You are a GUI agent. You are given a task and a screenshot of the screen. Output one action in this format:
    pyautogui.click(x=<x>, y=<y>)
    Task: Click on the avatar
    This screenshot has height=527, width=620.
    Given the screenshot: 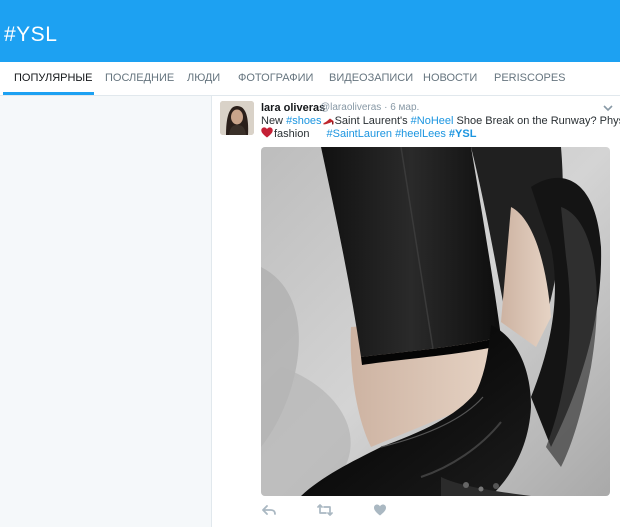 What is the action you would take?
    pyautogui.click(x=237, y=118)
    